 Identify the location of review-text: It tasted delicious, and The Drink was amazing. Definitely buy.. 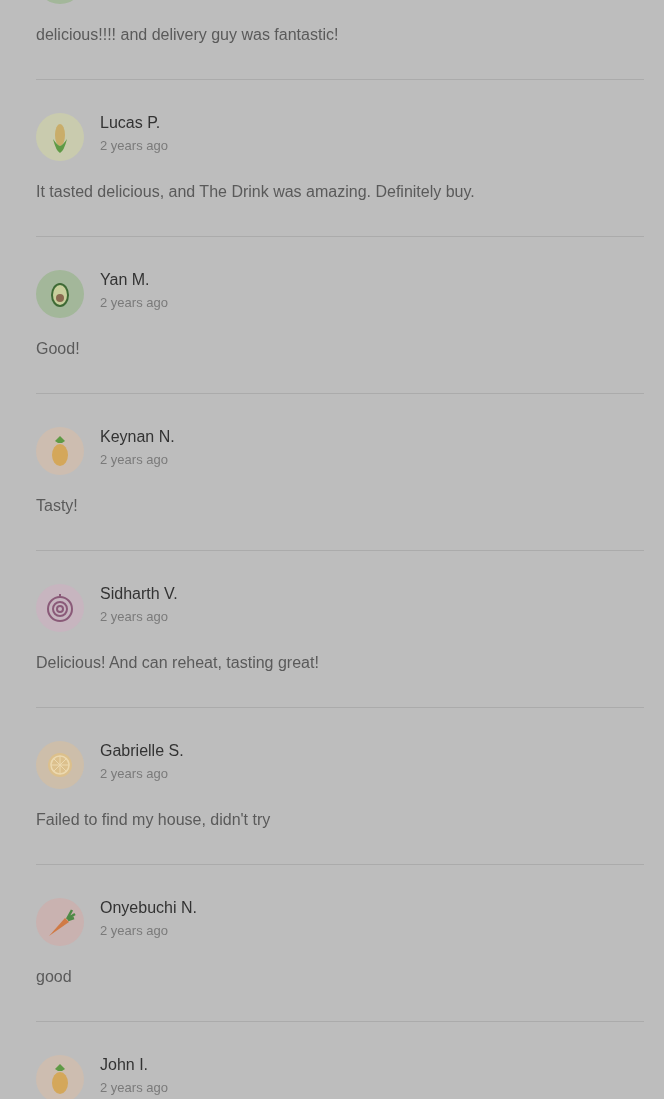
(256, 192).